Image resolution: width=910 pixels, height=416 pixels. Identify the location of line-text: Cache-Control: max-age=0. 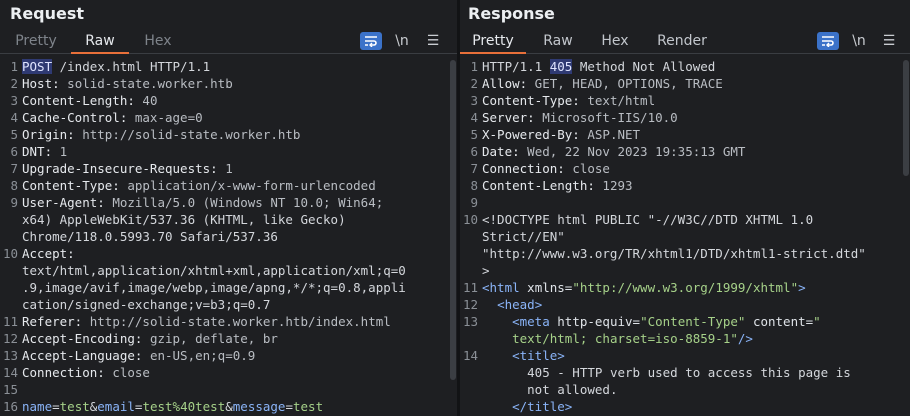
(239, 117).